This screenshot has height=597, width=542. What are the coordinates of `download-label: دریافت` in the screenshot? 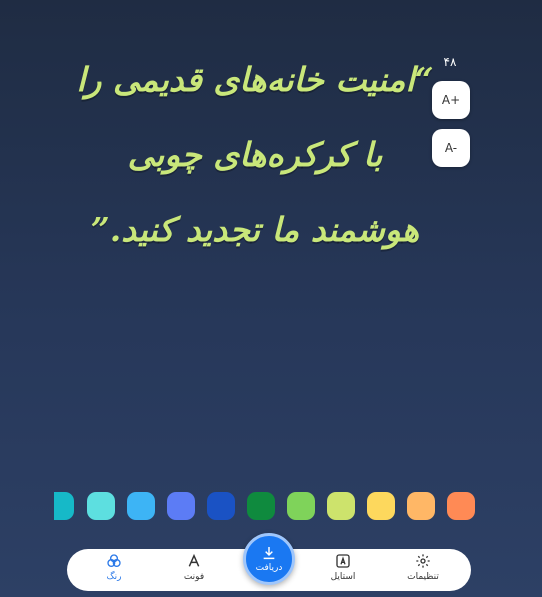 It's located at (269, 568).